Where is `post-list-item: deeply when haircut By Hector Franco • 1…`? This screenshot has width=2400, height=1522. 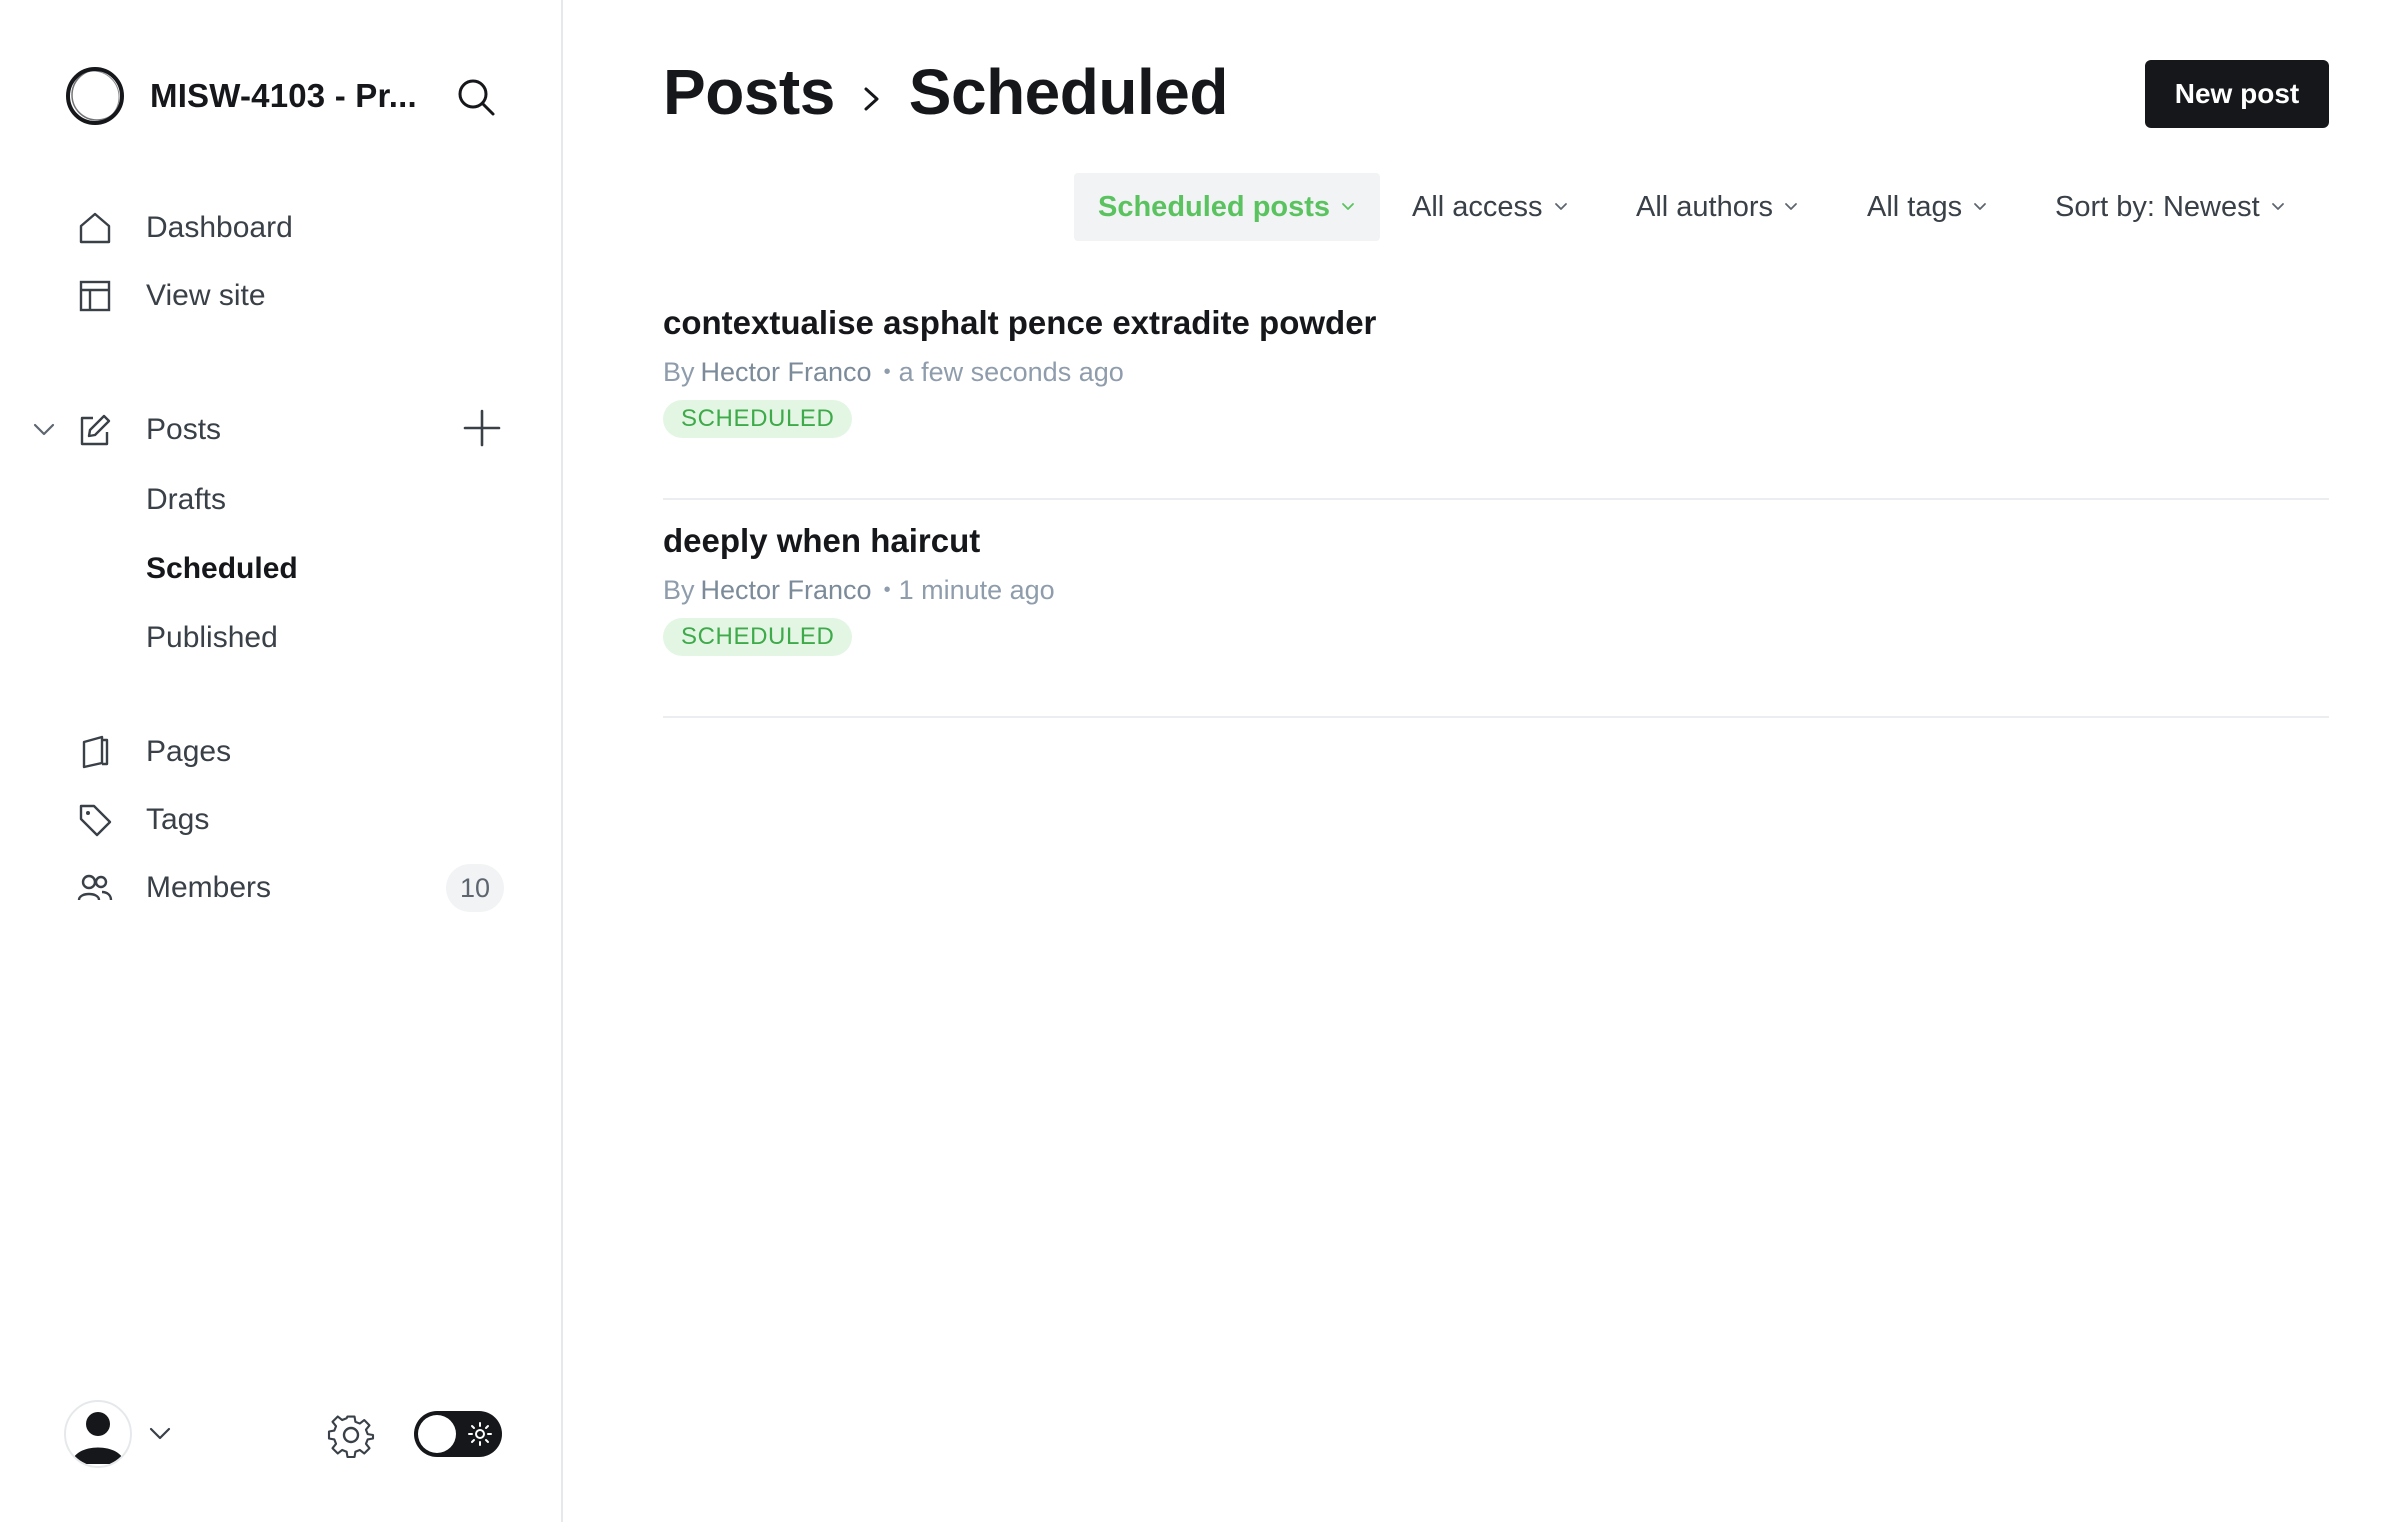
post-list-item: deeply when haircut By Hector Franco • 1… is located at coordinates (1496, 609).